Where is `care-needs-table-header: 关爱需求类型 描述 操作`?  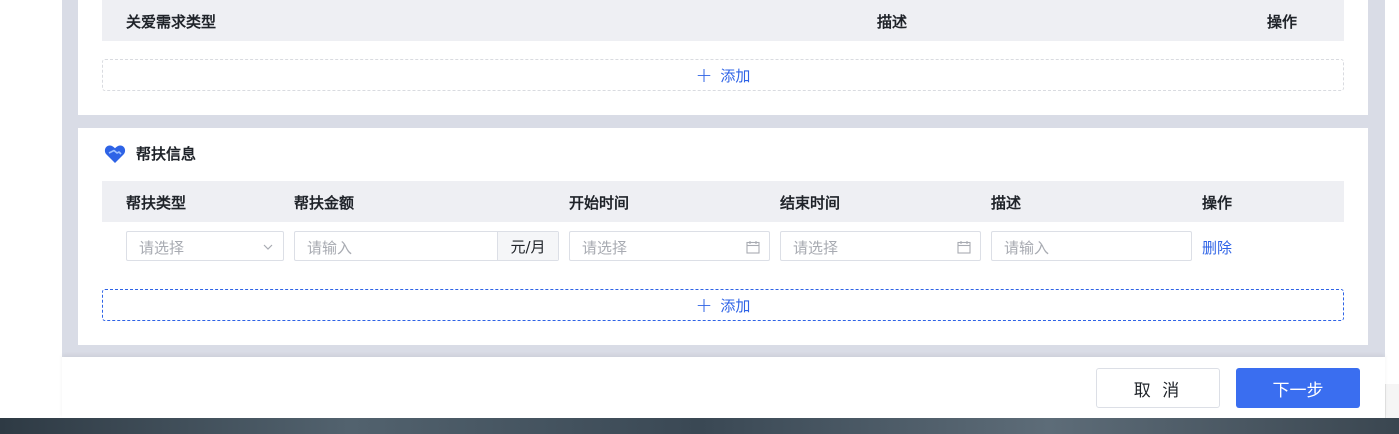
care-needs-table-header: 关爱需求类型 描述 操作 is located at coordinates (723, 20).